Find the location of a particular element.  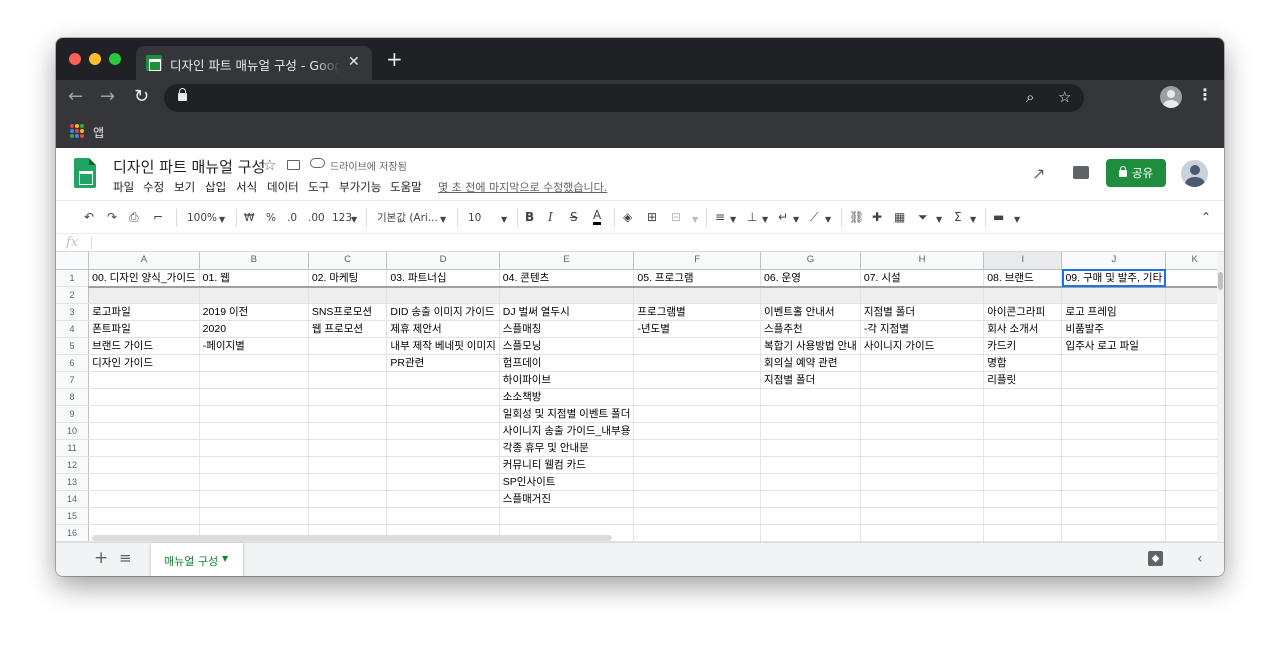

italic-button: I is located at coordinates (550, 217).